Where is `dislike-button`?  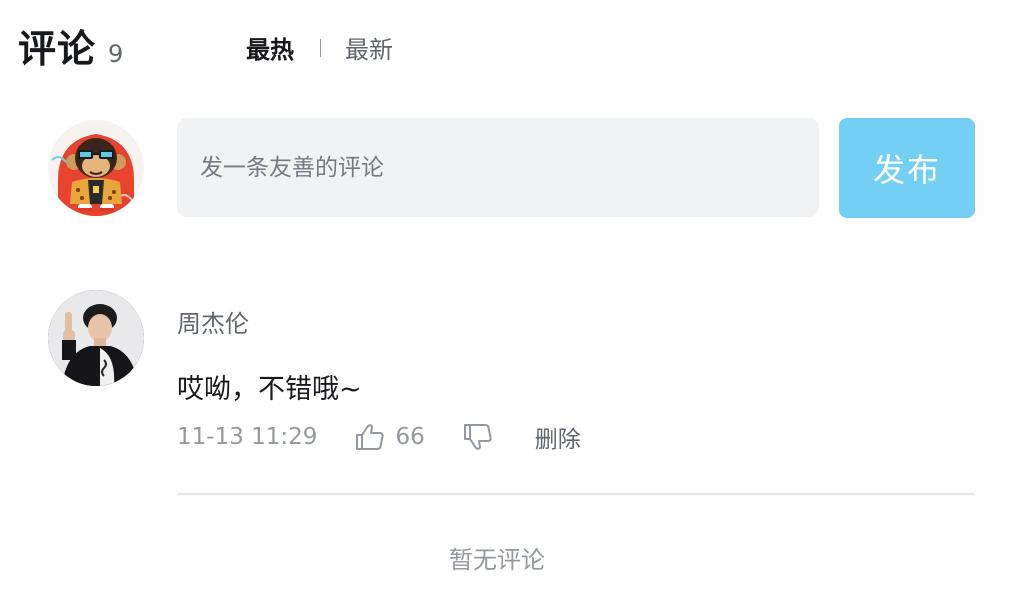 dislike-button is located at coordinates (478, 437).